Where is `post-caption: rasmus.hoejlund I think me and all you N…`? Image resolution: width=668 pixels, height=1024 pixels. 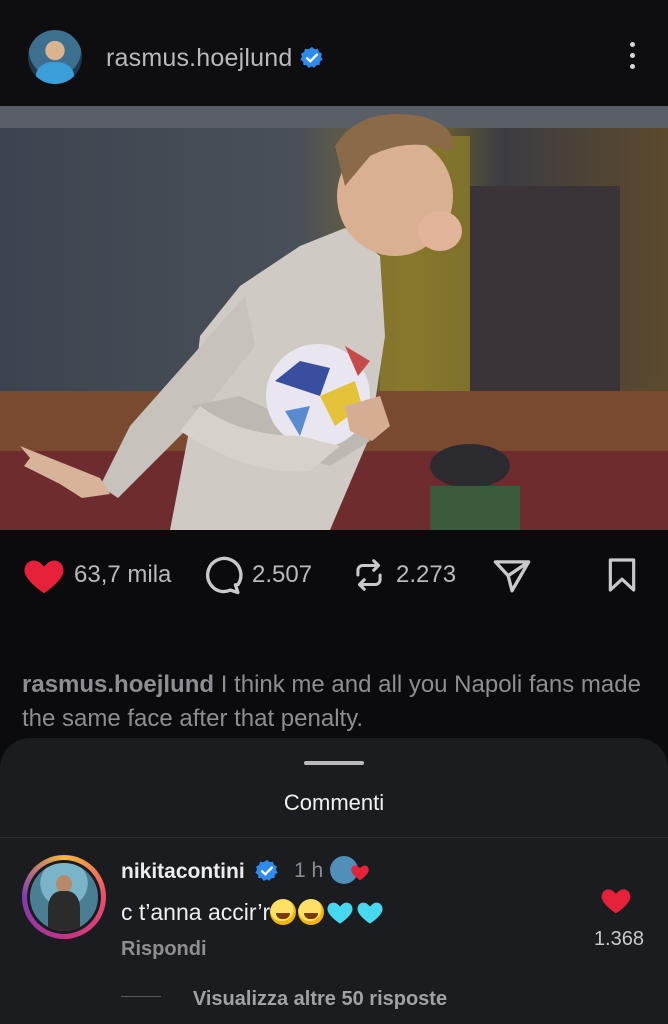
post-caption: rasmus.hoejlund I think me and all you N… is located at coordinates (332, 702).